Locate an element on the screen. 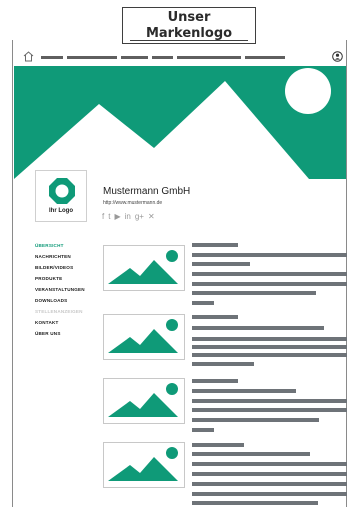 The width and height of the screenshot is (351, 507). social-links: f t ▶ in g+ ✕ is located at coordinates (128, 216).